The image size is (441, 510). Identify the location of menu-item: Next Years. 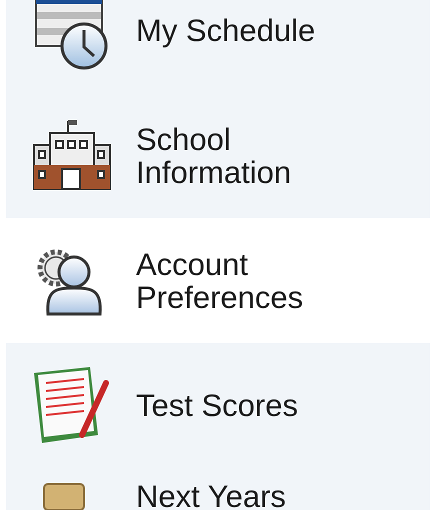
(218, 489).